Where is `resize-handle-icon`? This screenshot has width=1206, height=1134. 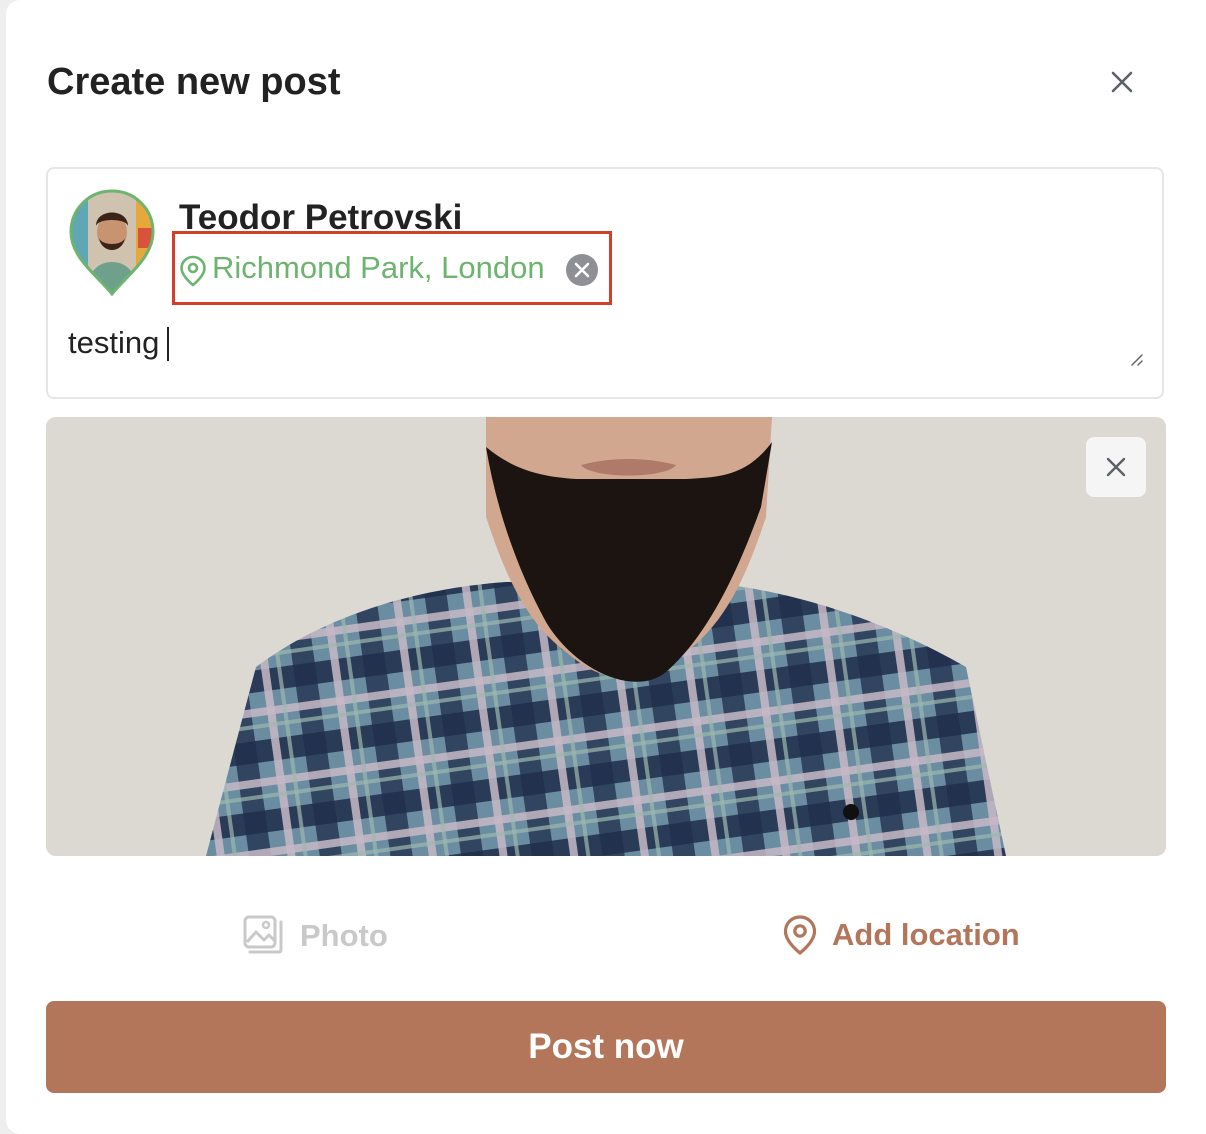
resize-handle-icon is located at coordinates (1136, 359).